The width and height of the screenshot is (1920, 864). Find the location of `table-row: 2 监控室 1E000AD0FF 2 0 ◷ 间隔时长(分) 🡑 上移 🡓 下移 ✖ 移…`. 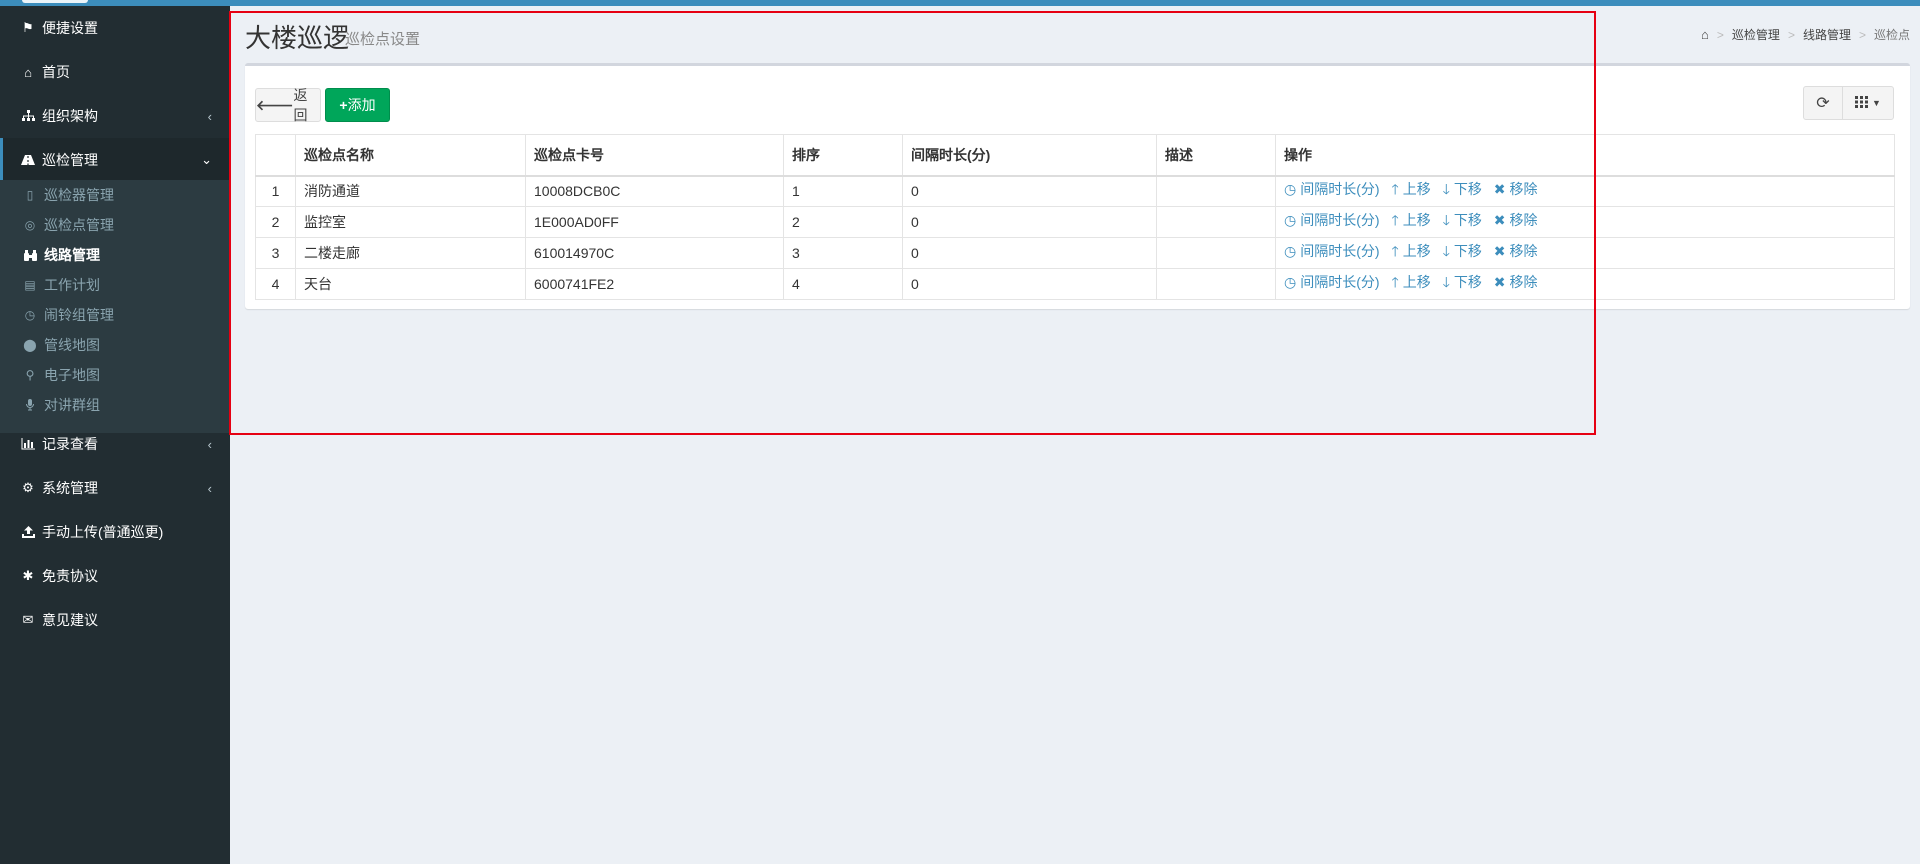

table-row: 2 监控室 1E000AD0FF 2 0 ◷ 间隔时长(分) 🡑 上移 🡓 下移 ✖ 移… is located at coordinates (1075, 222).